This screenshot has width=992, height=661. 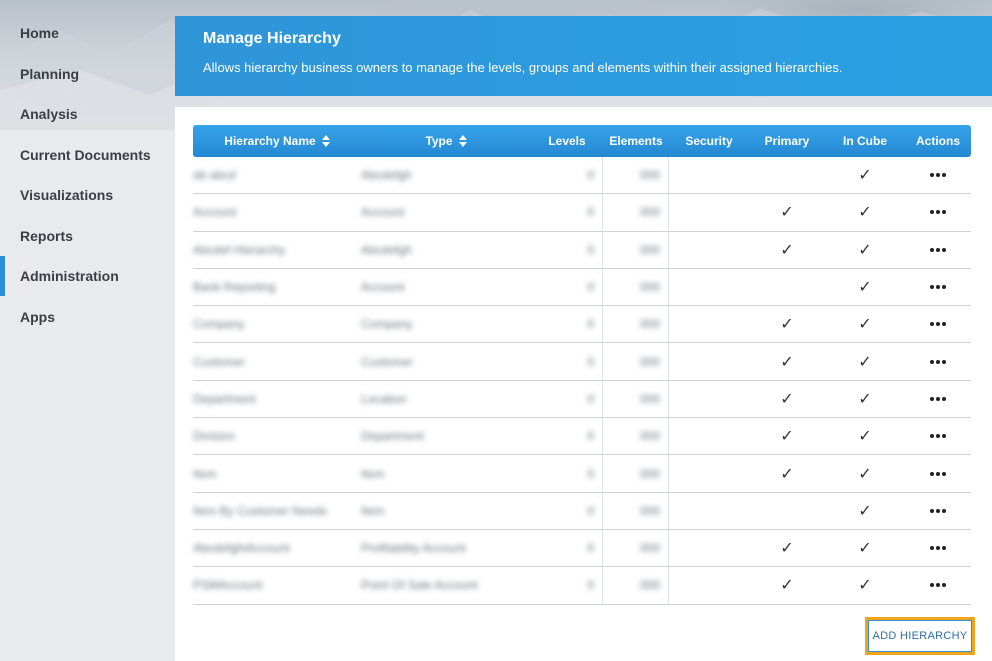 I want to click on table-row: Account Account 0 000 ✓ ✓, so click(x=582, y=213).